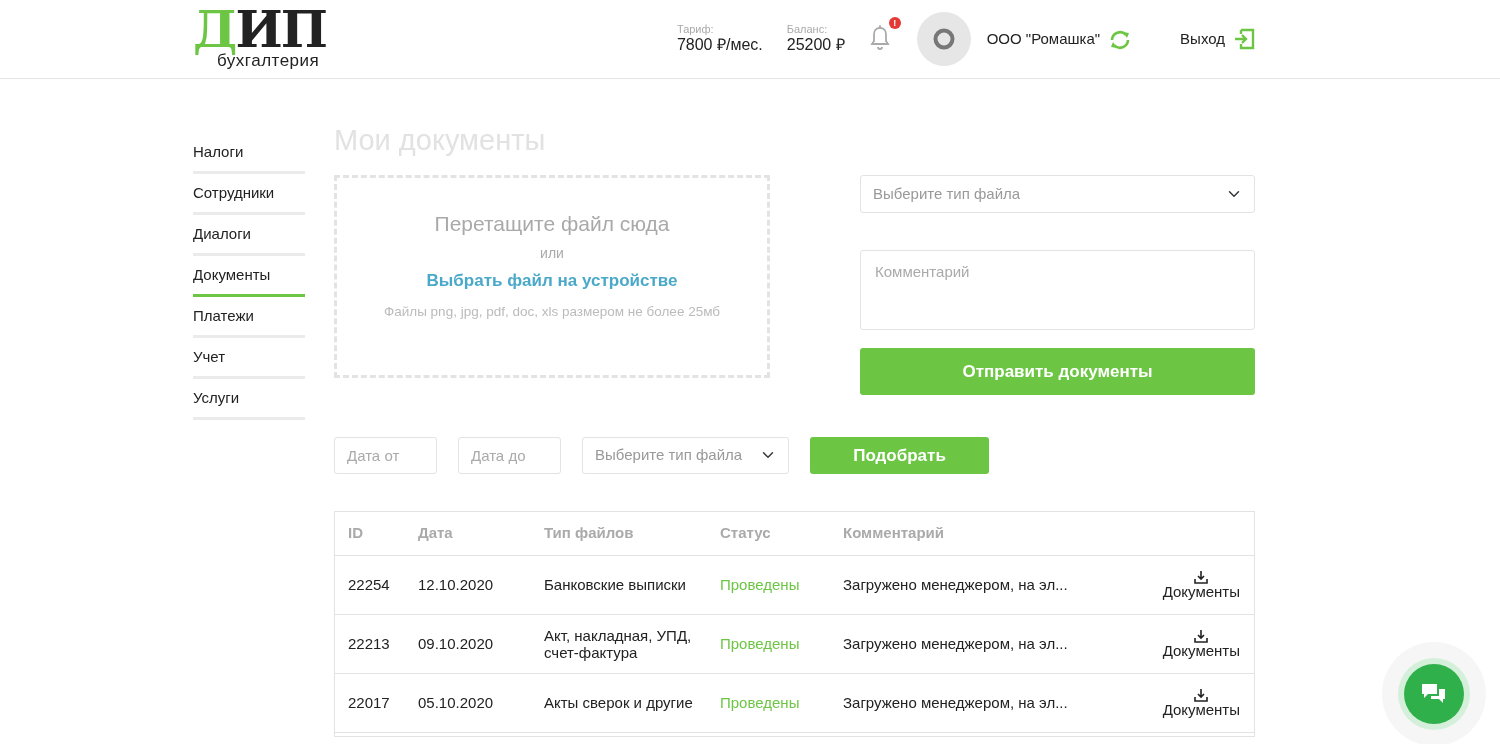 This screenshot has height=744, width=1500. What do you see at coordinates (369, 585) in the screenshot?
I see `table-cell-text: 22254` at bounding box center [369, 585].